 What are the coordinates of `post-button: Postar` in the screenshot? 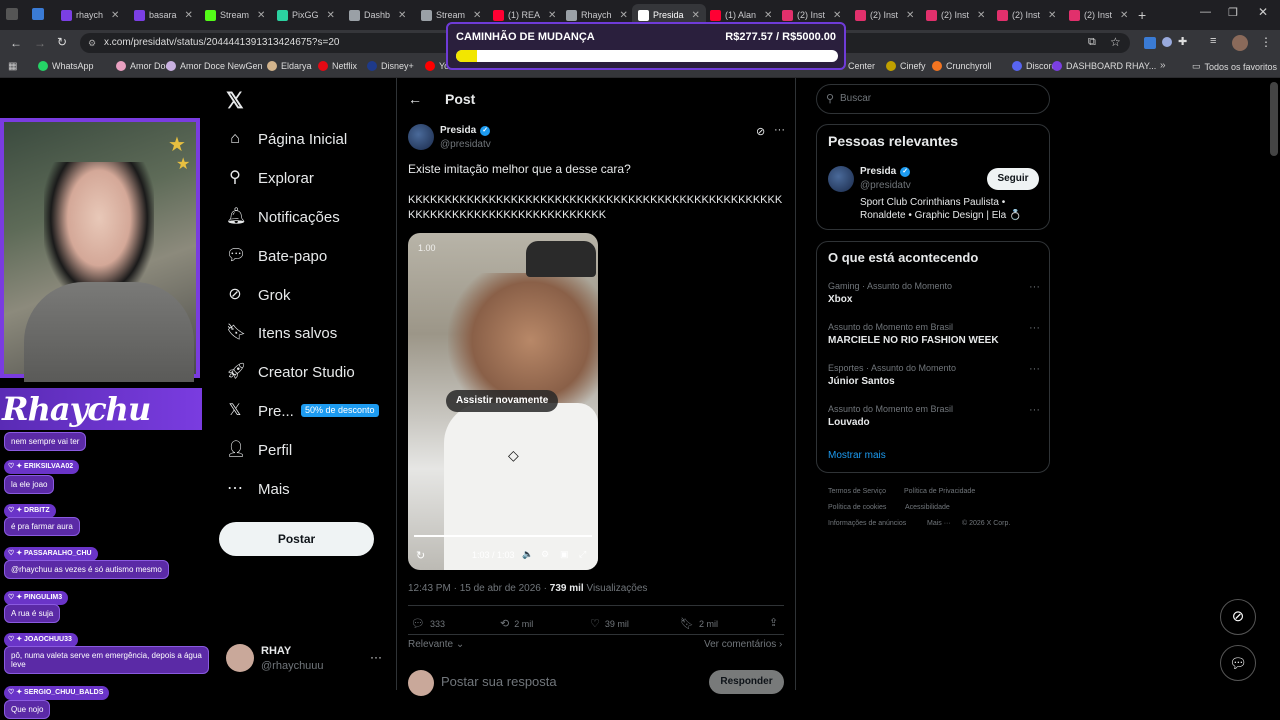 It's located at (296, 539).